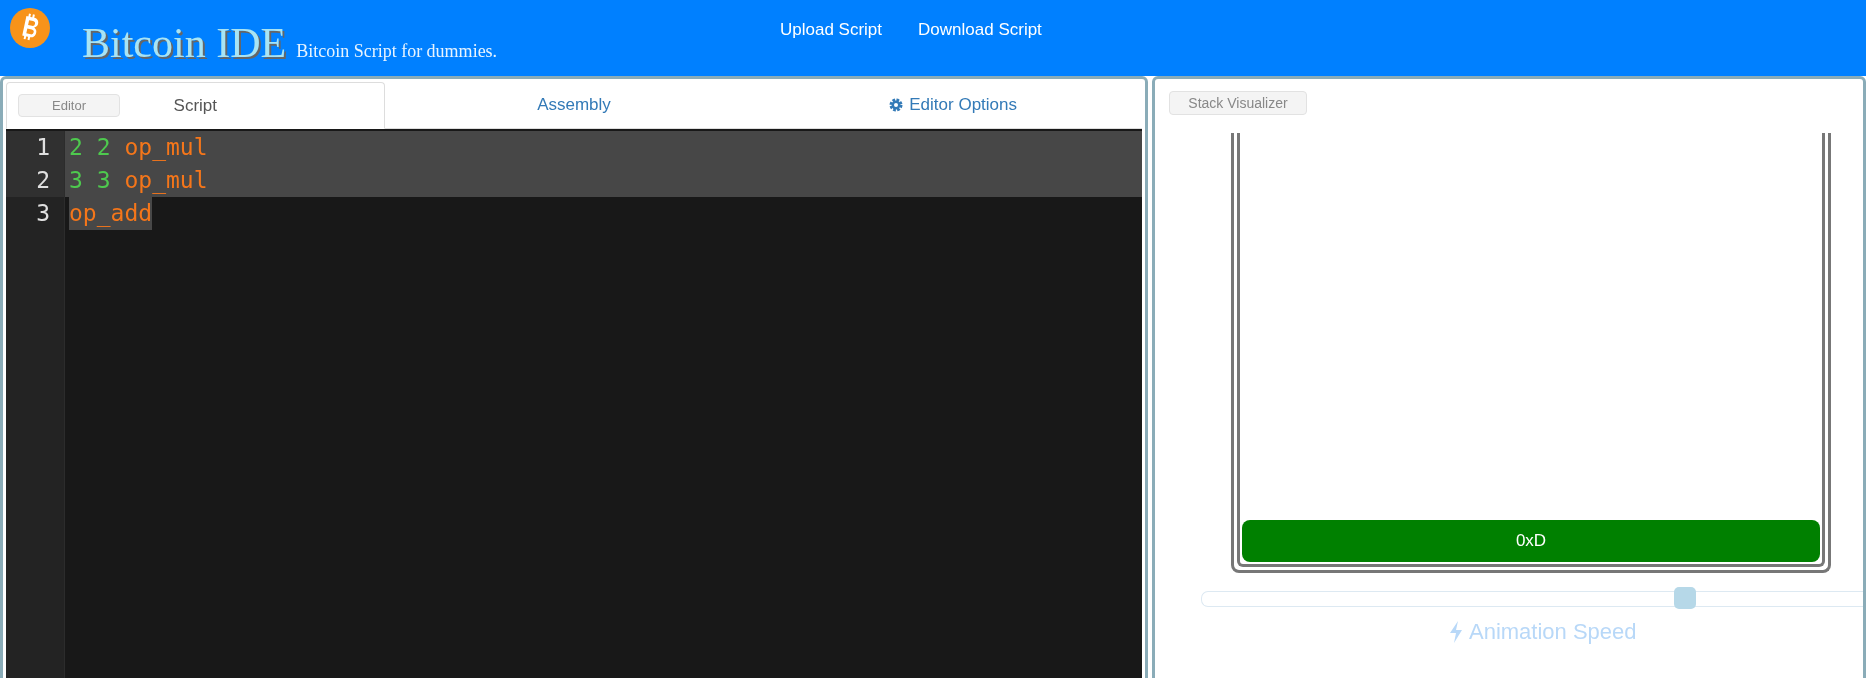 This screenshot has height=678, width=1866. What do you see at coordinates (952, 105) in the screenshot?
I see `editor-tab: Editor Options` at bounding box center [952, 105].